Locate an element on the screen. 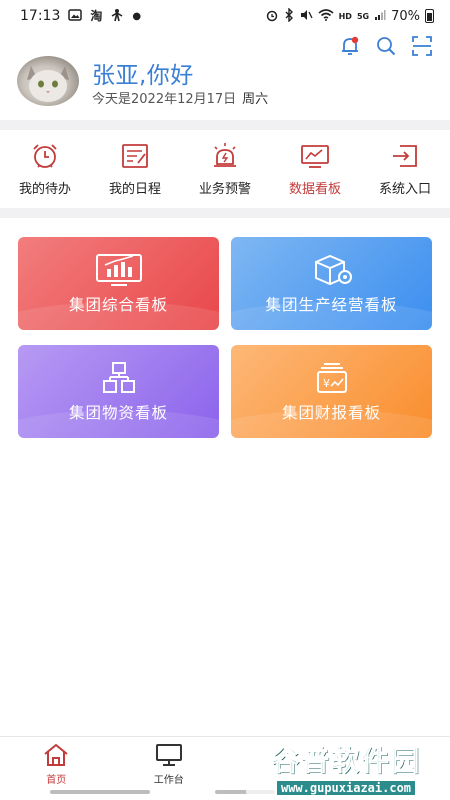  chart-board-icon is located at coordinates (315, 156).